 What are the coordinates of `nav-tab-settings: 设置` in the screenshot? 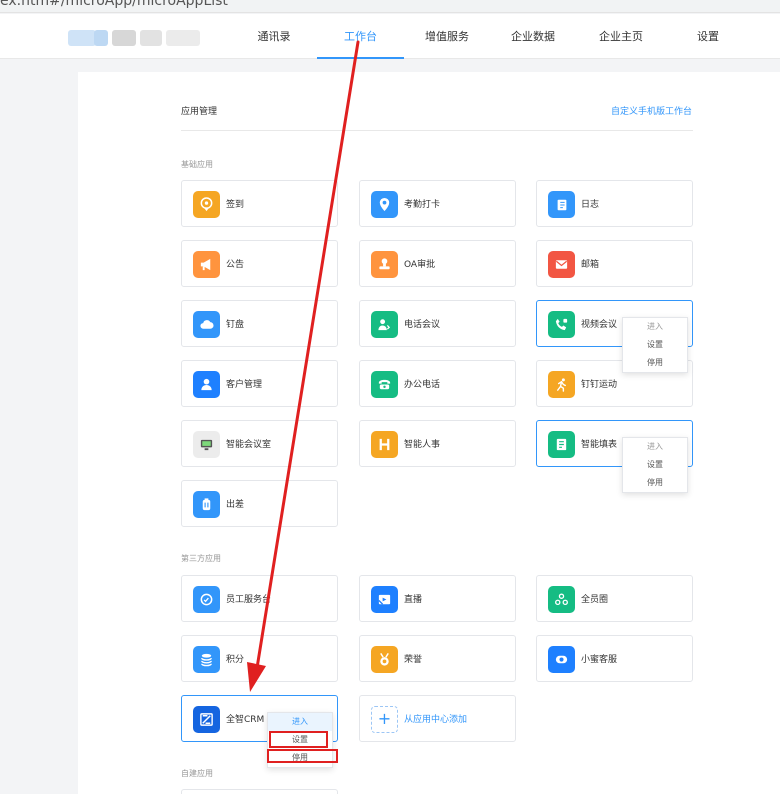 It's located at (708, 36).